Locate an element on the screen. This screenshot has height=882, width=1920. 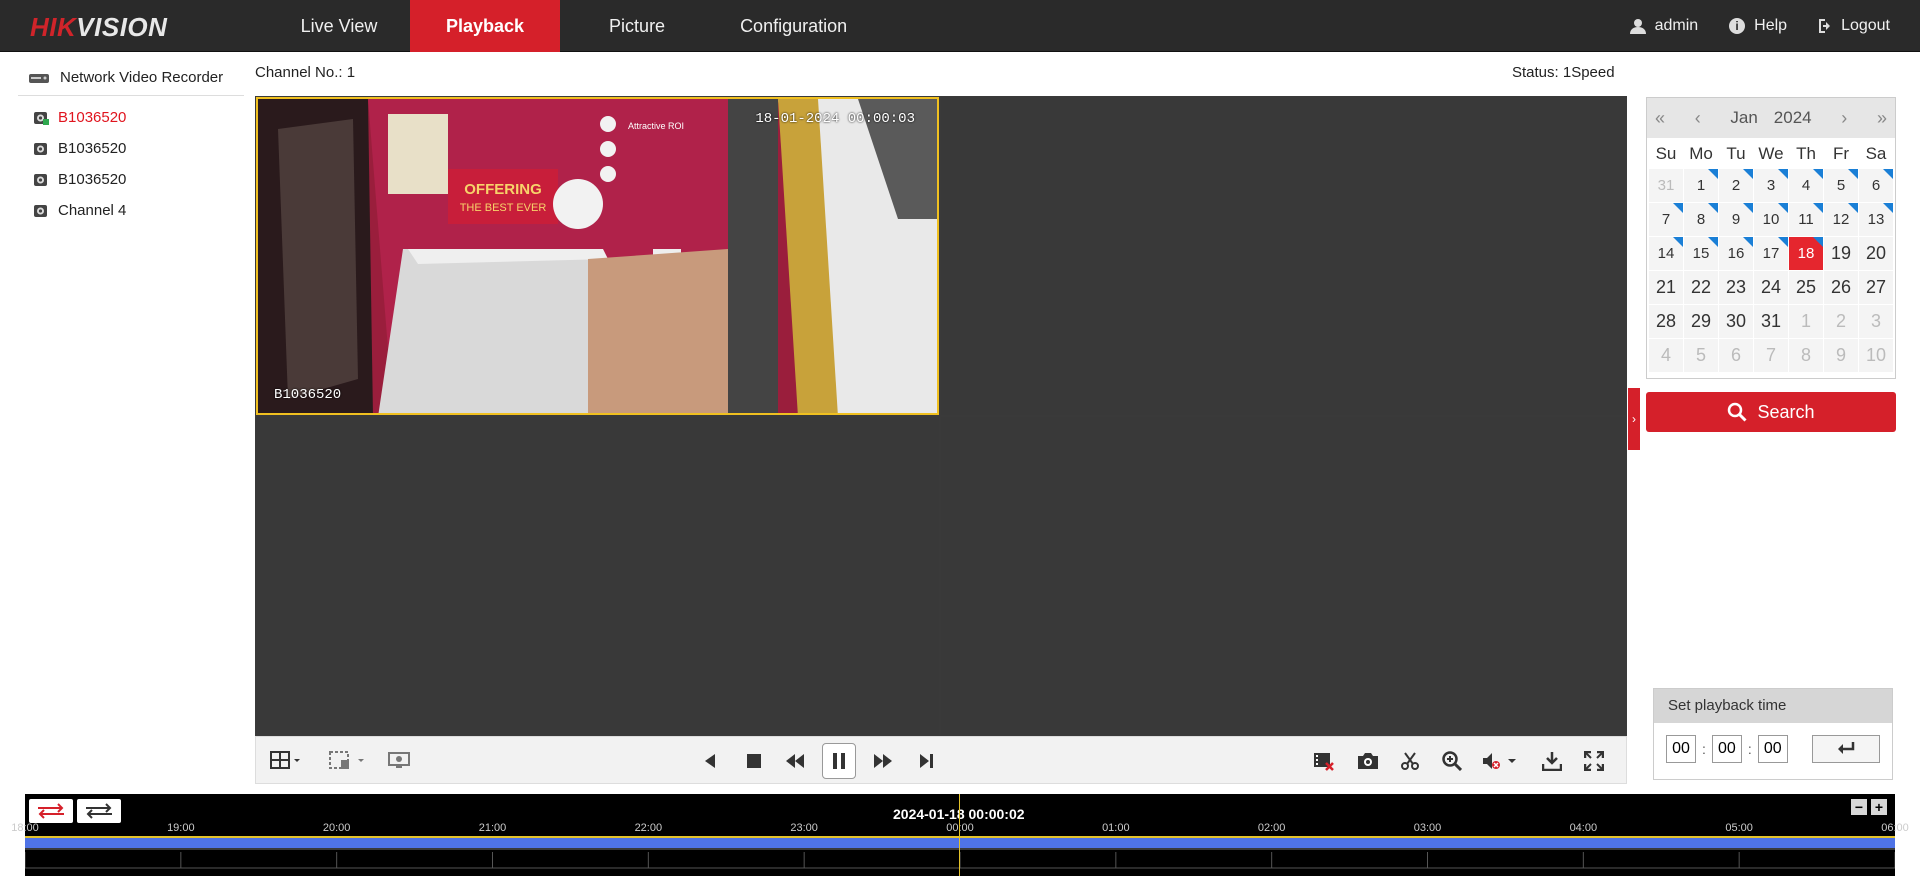
camera-icon is located at coordinates (40, 148).